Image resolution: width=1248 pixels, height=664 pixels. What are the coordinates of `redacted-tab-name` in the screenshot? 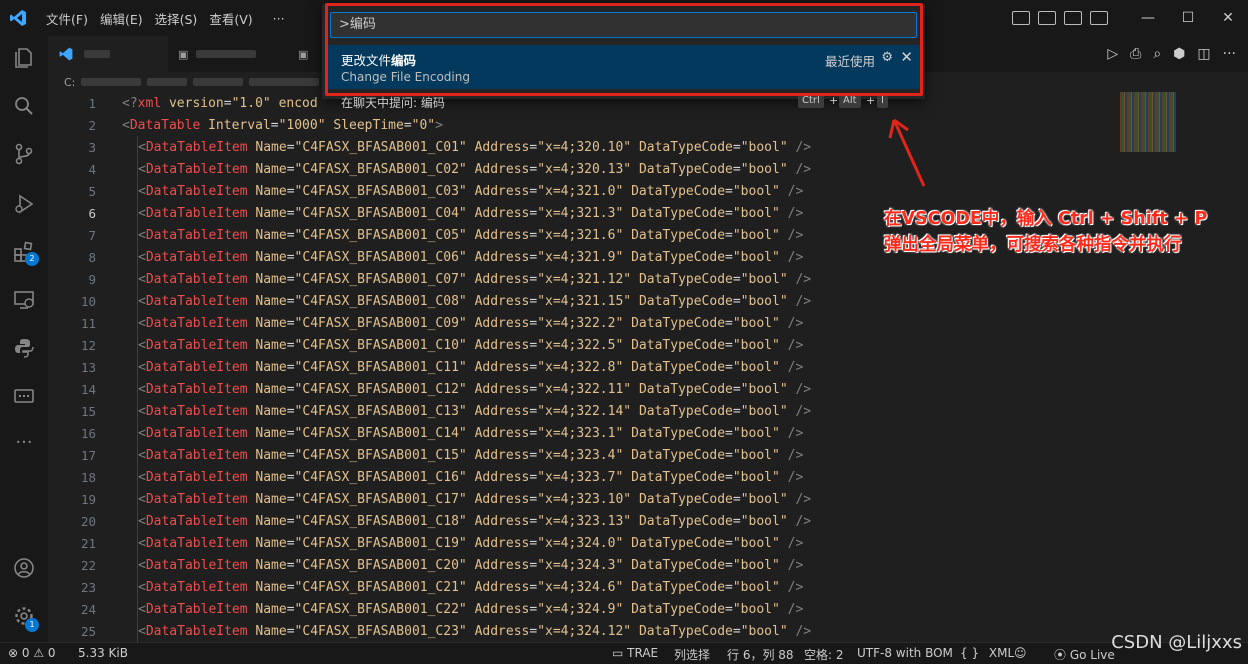 It's located at (226, 54).